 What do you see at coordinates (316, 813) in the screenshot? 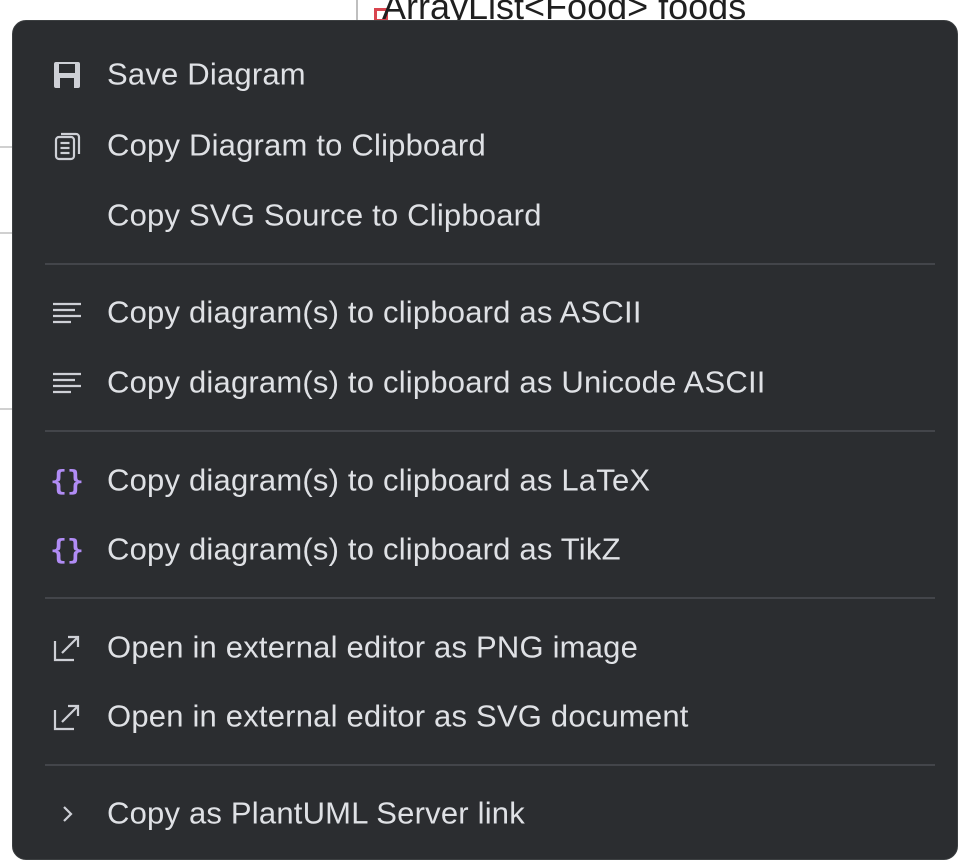
I see `menu-item-label: Copy as PlantUML Server link` at bounding box center [316, 813].